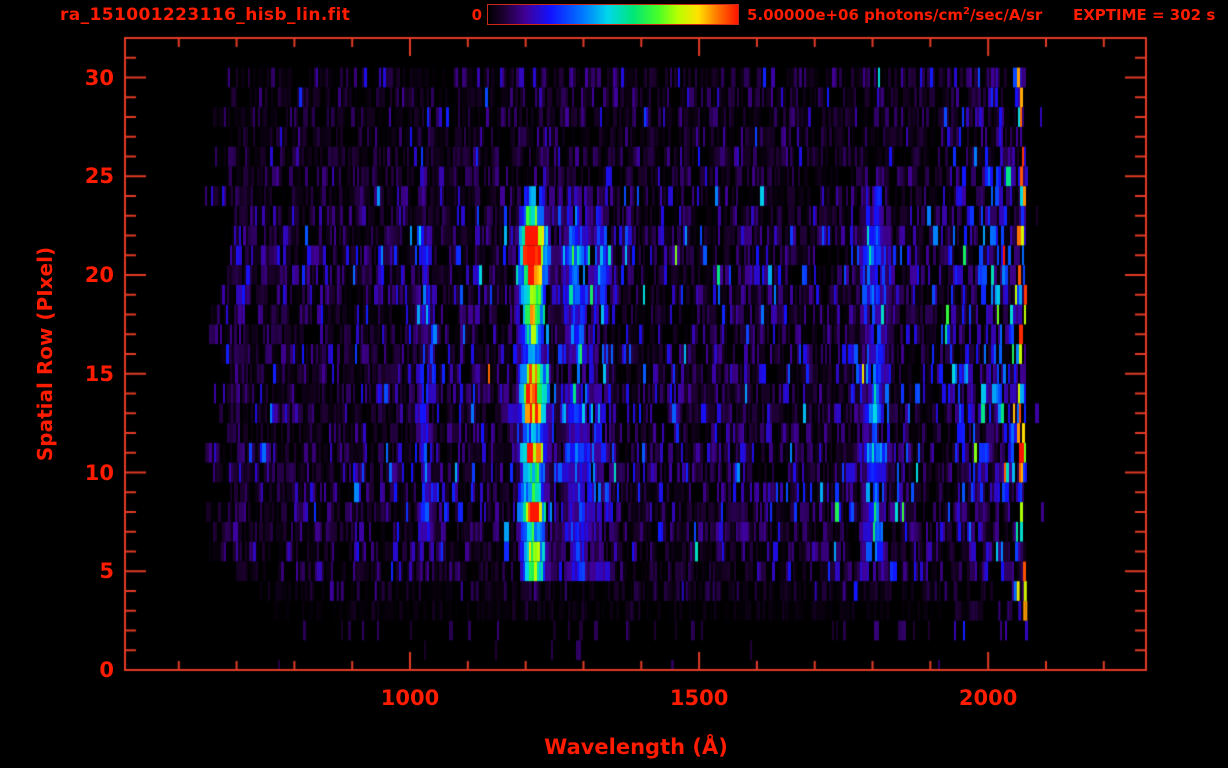 Image resolution: width=1228 pixels, height=768 pixels. Describe the element at coordinates (99, 472) in the screenshot. I see `y-tick-label: 10` at that location.